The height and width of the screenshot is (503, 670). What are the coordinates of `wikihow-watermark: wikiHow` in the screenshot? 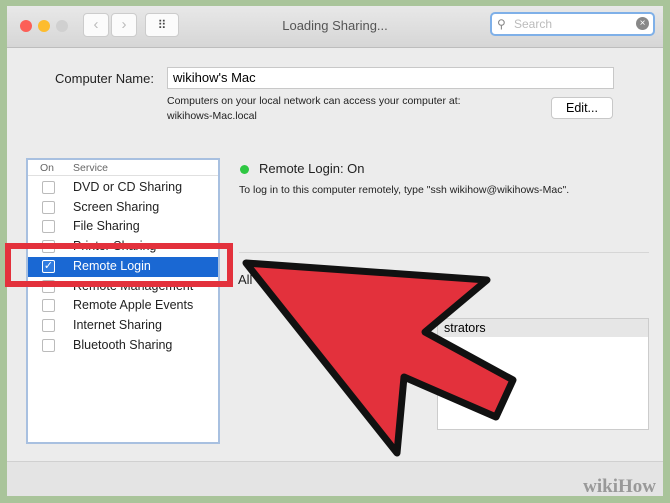 It's located at (619, 486).